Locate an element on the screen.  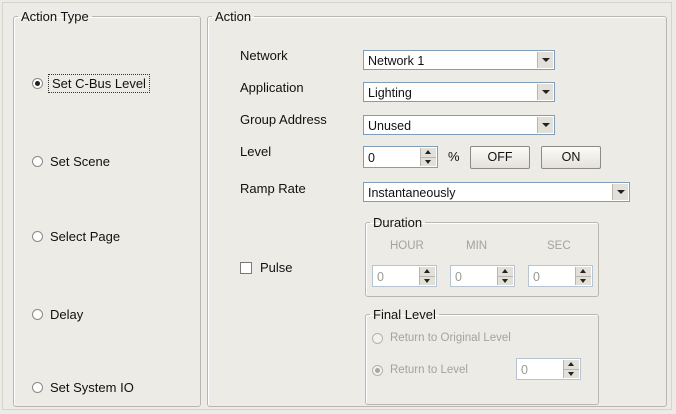
level-label: Level is located at coordinates (256, 151).